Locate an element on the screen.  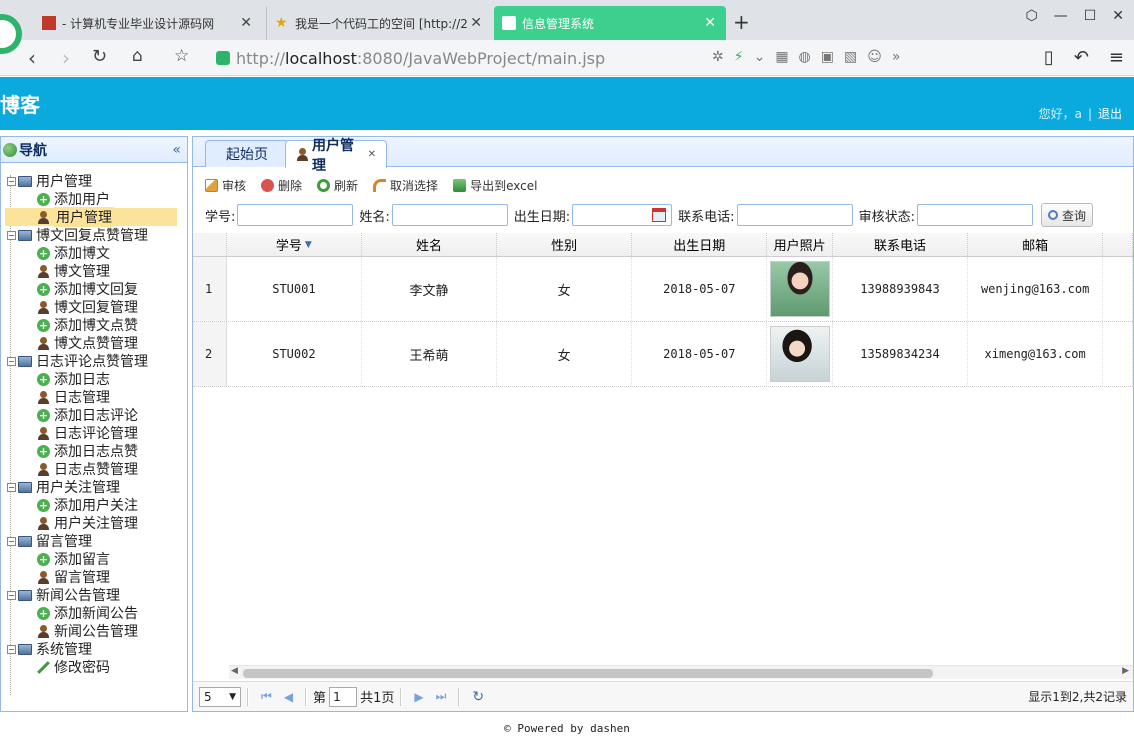
sidebar-group: − 用户关注管理 is located at coordinates (94, 487).